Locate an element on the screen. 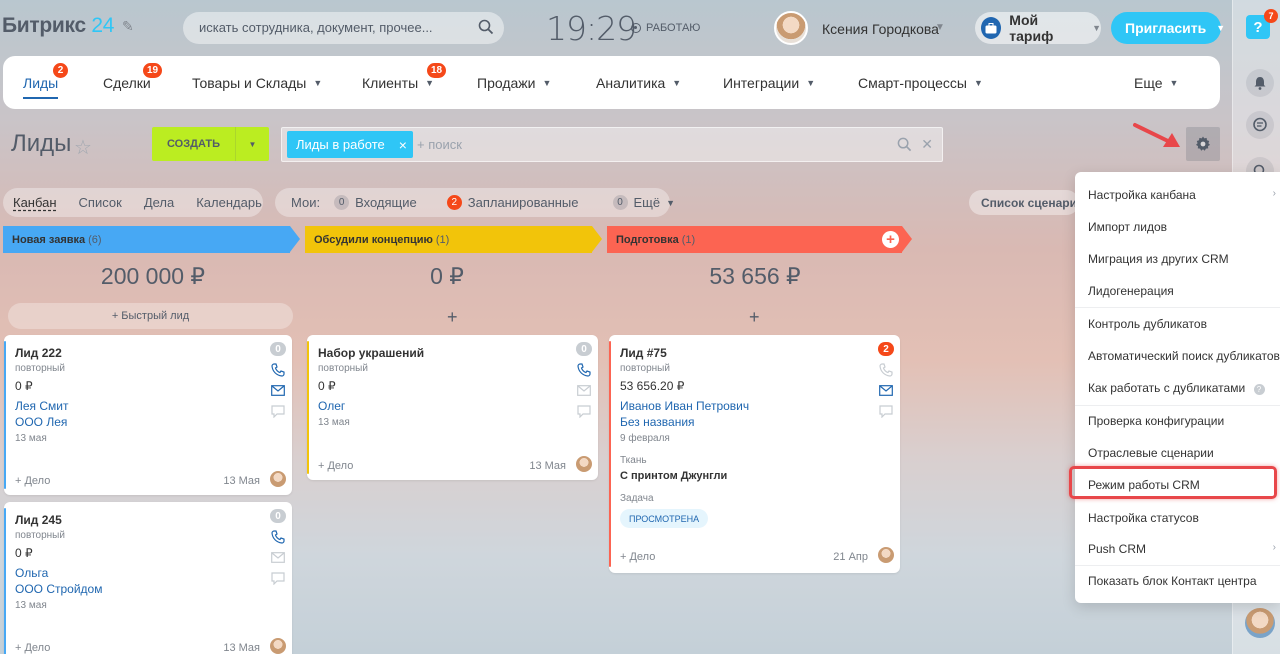 Image resolution: width=1280 pixels, height=654 pixels. global-search is located at coordinates (343, 28).